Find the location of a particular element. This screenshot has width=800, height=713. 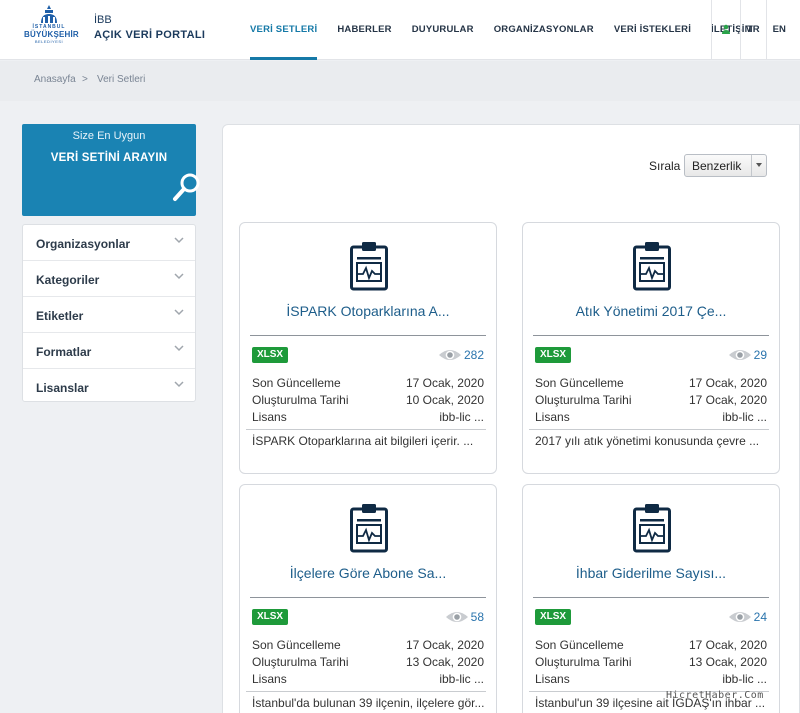

filter-organizasyonlar: Organizasyonlar is located at coordinates (109, 243).